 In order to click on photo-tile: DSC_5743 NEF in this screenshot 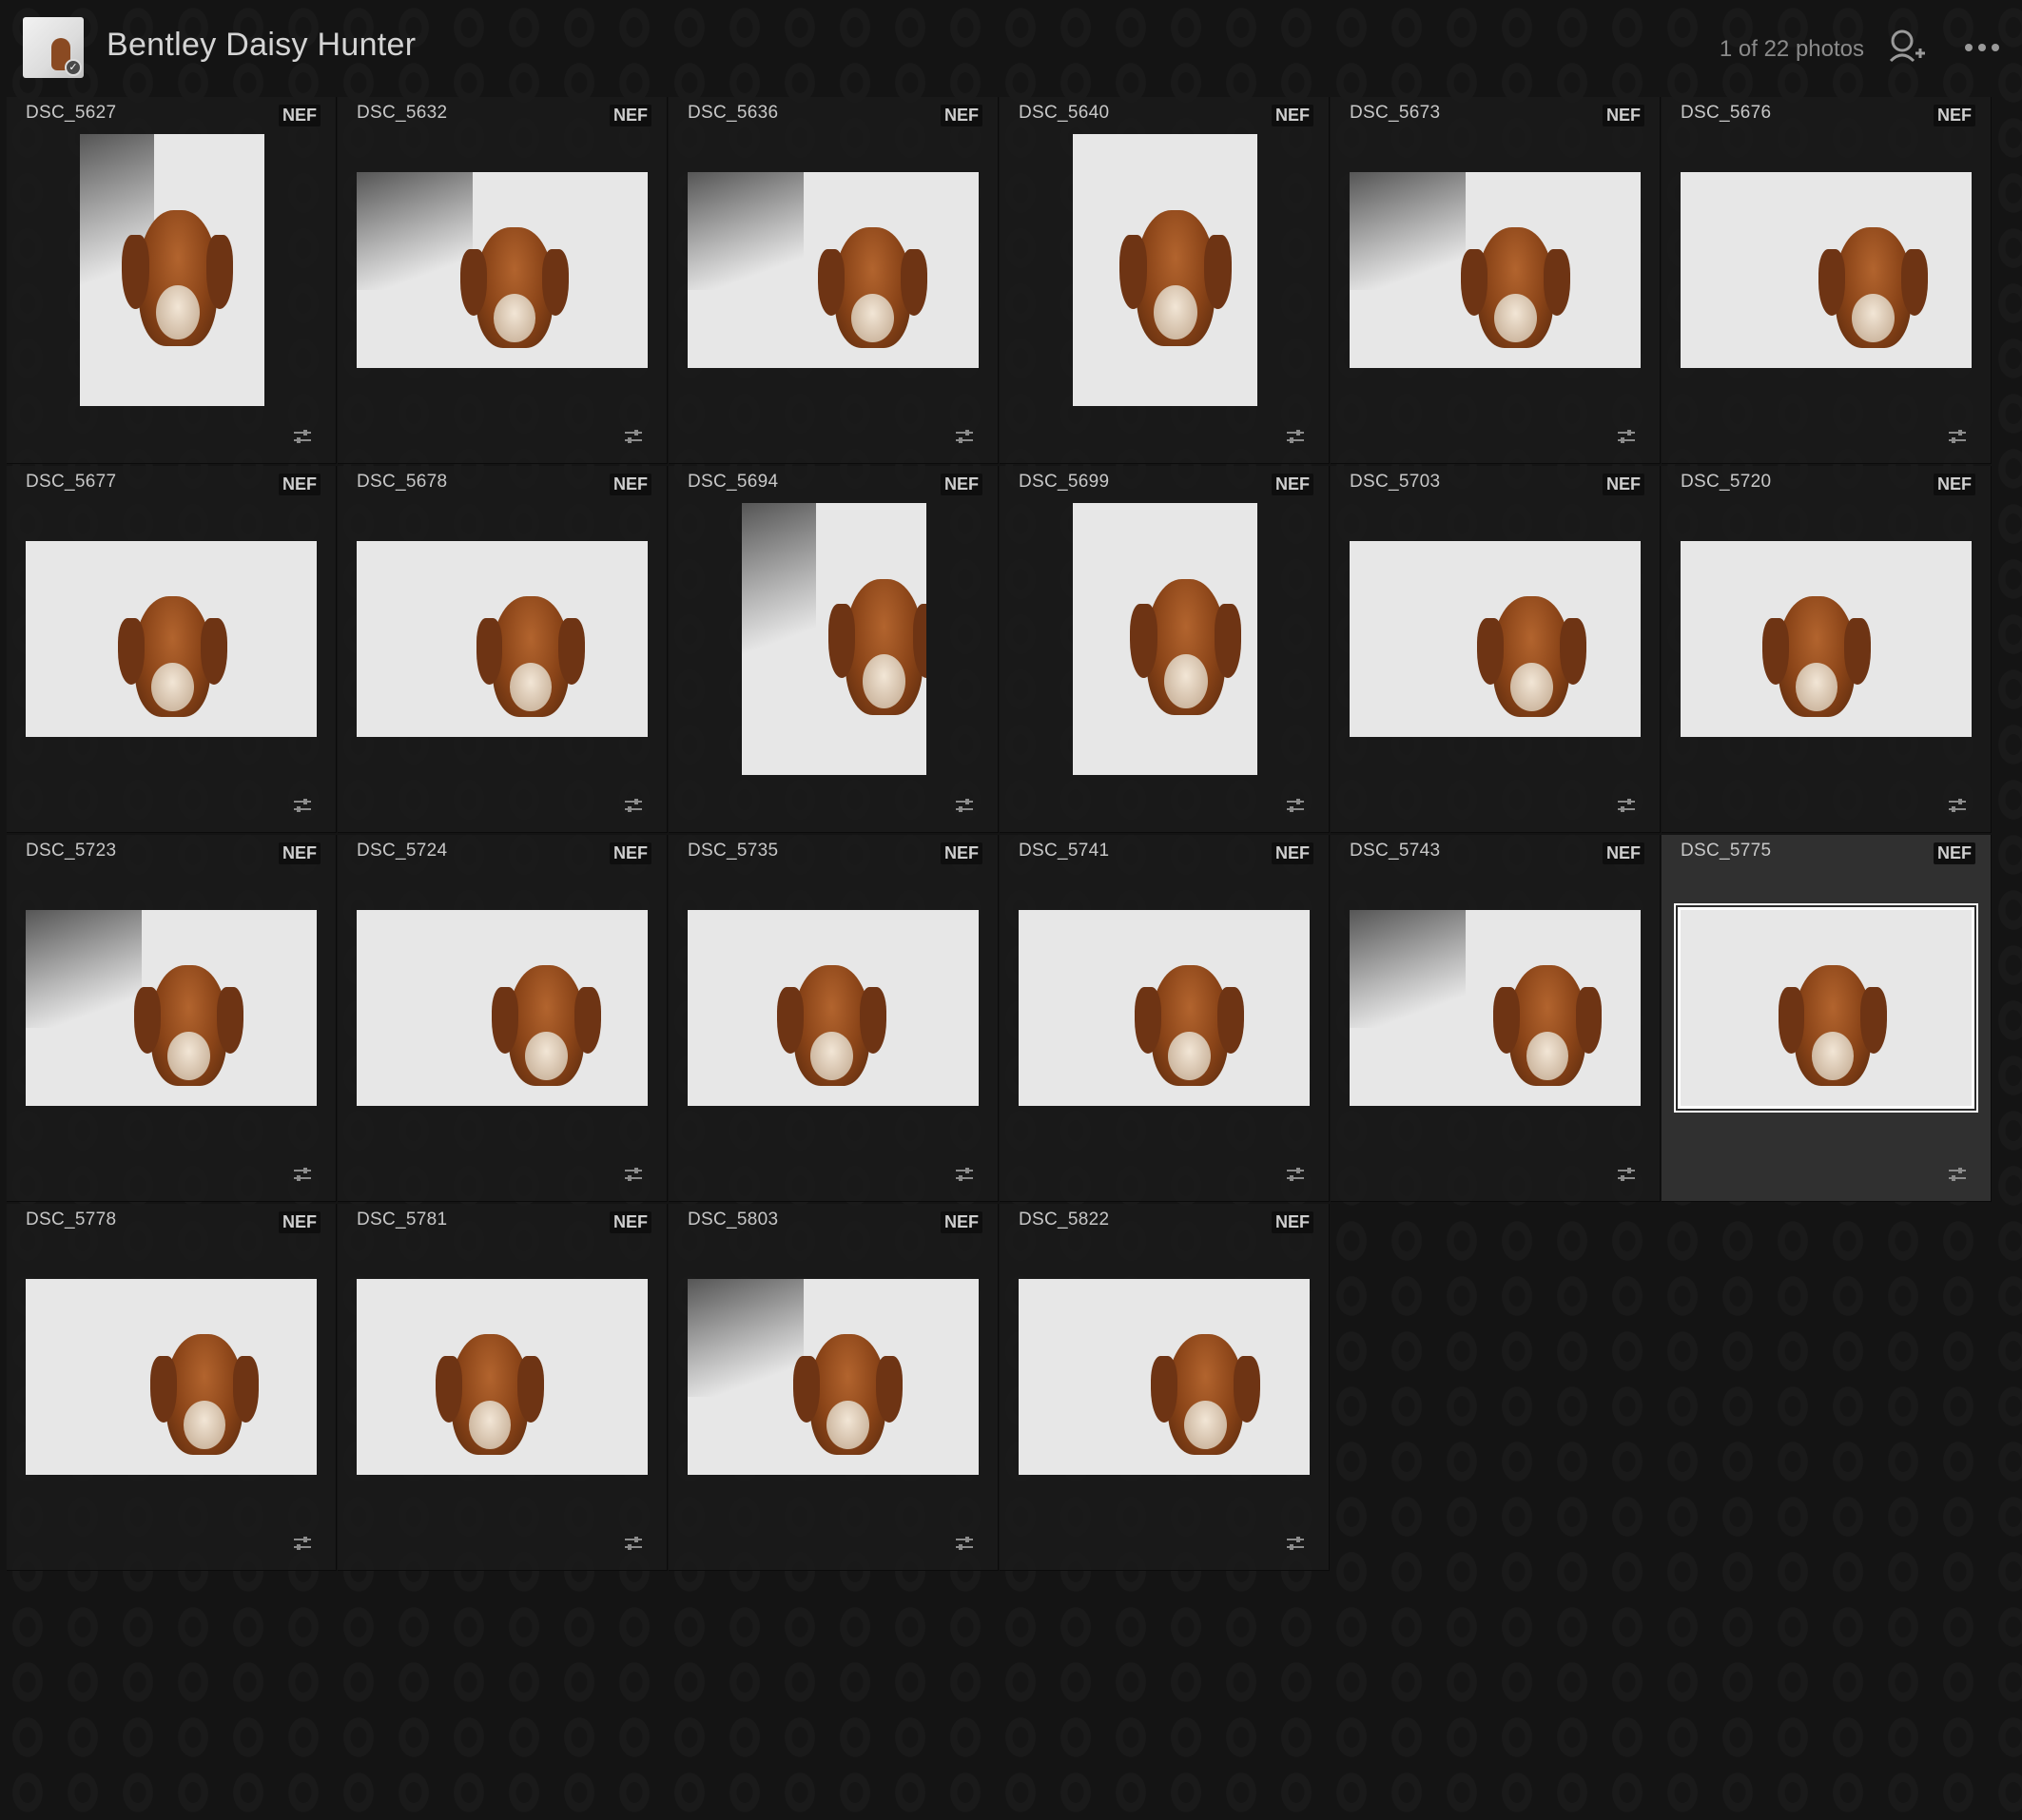, I will do `click(1496, 1019)`.